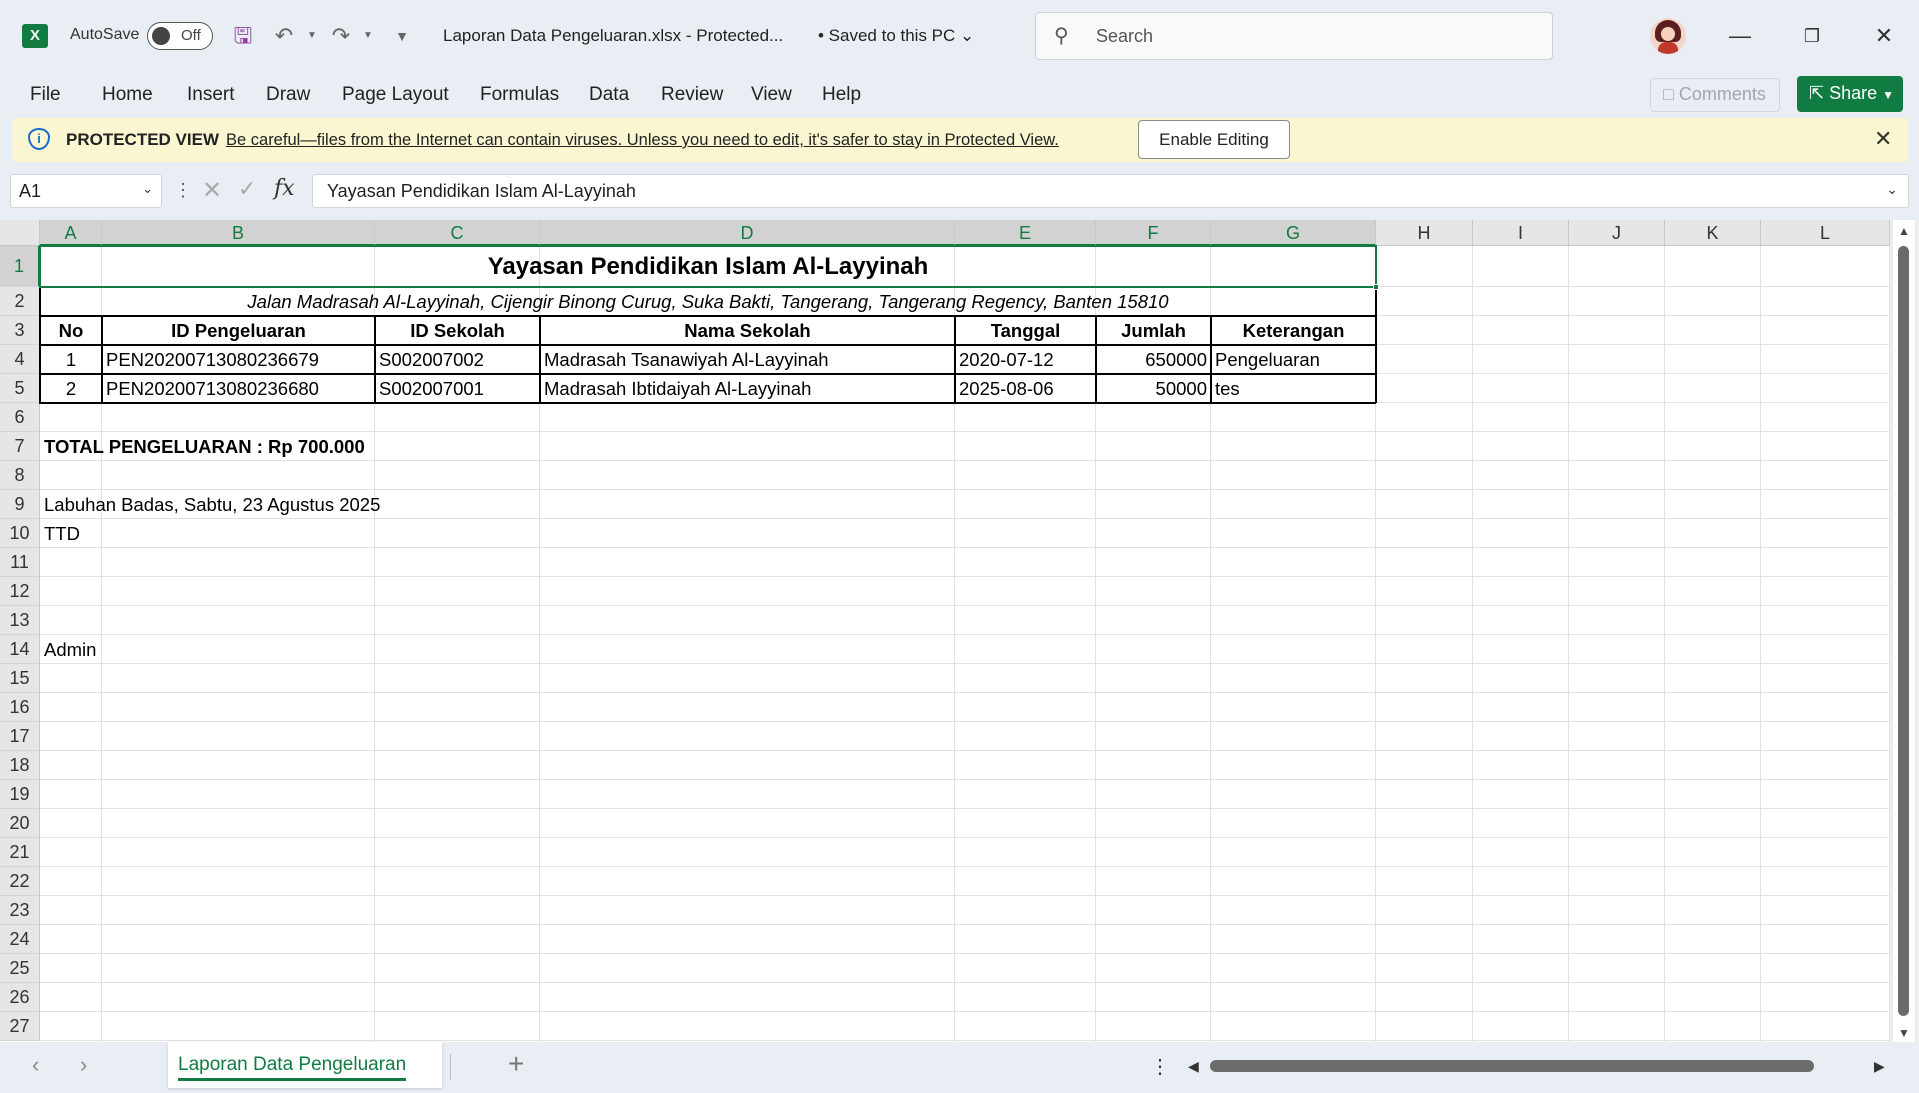 This screenshot has width=1919, height=1093. I want to click on column-header-f: F, so click(1153, 233).